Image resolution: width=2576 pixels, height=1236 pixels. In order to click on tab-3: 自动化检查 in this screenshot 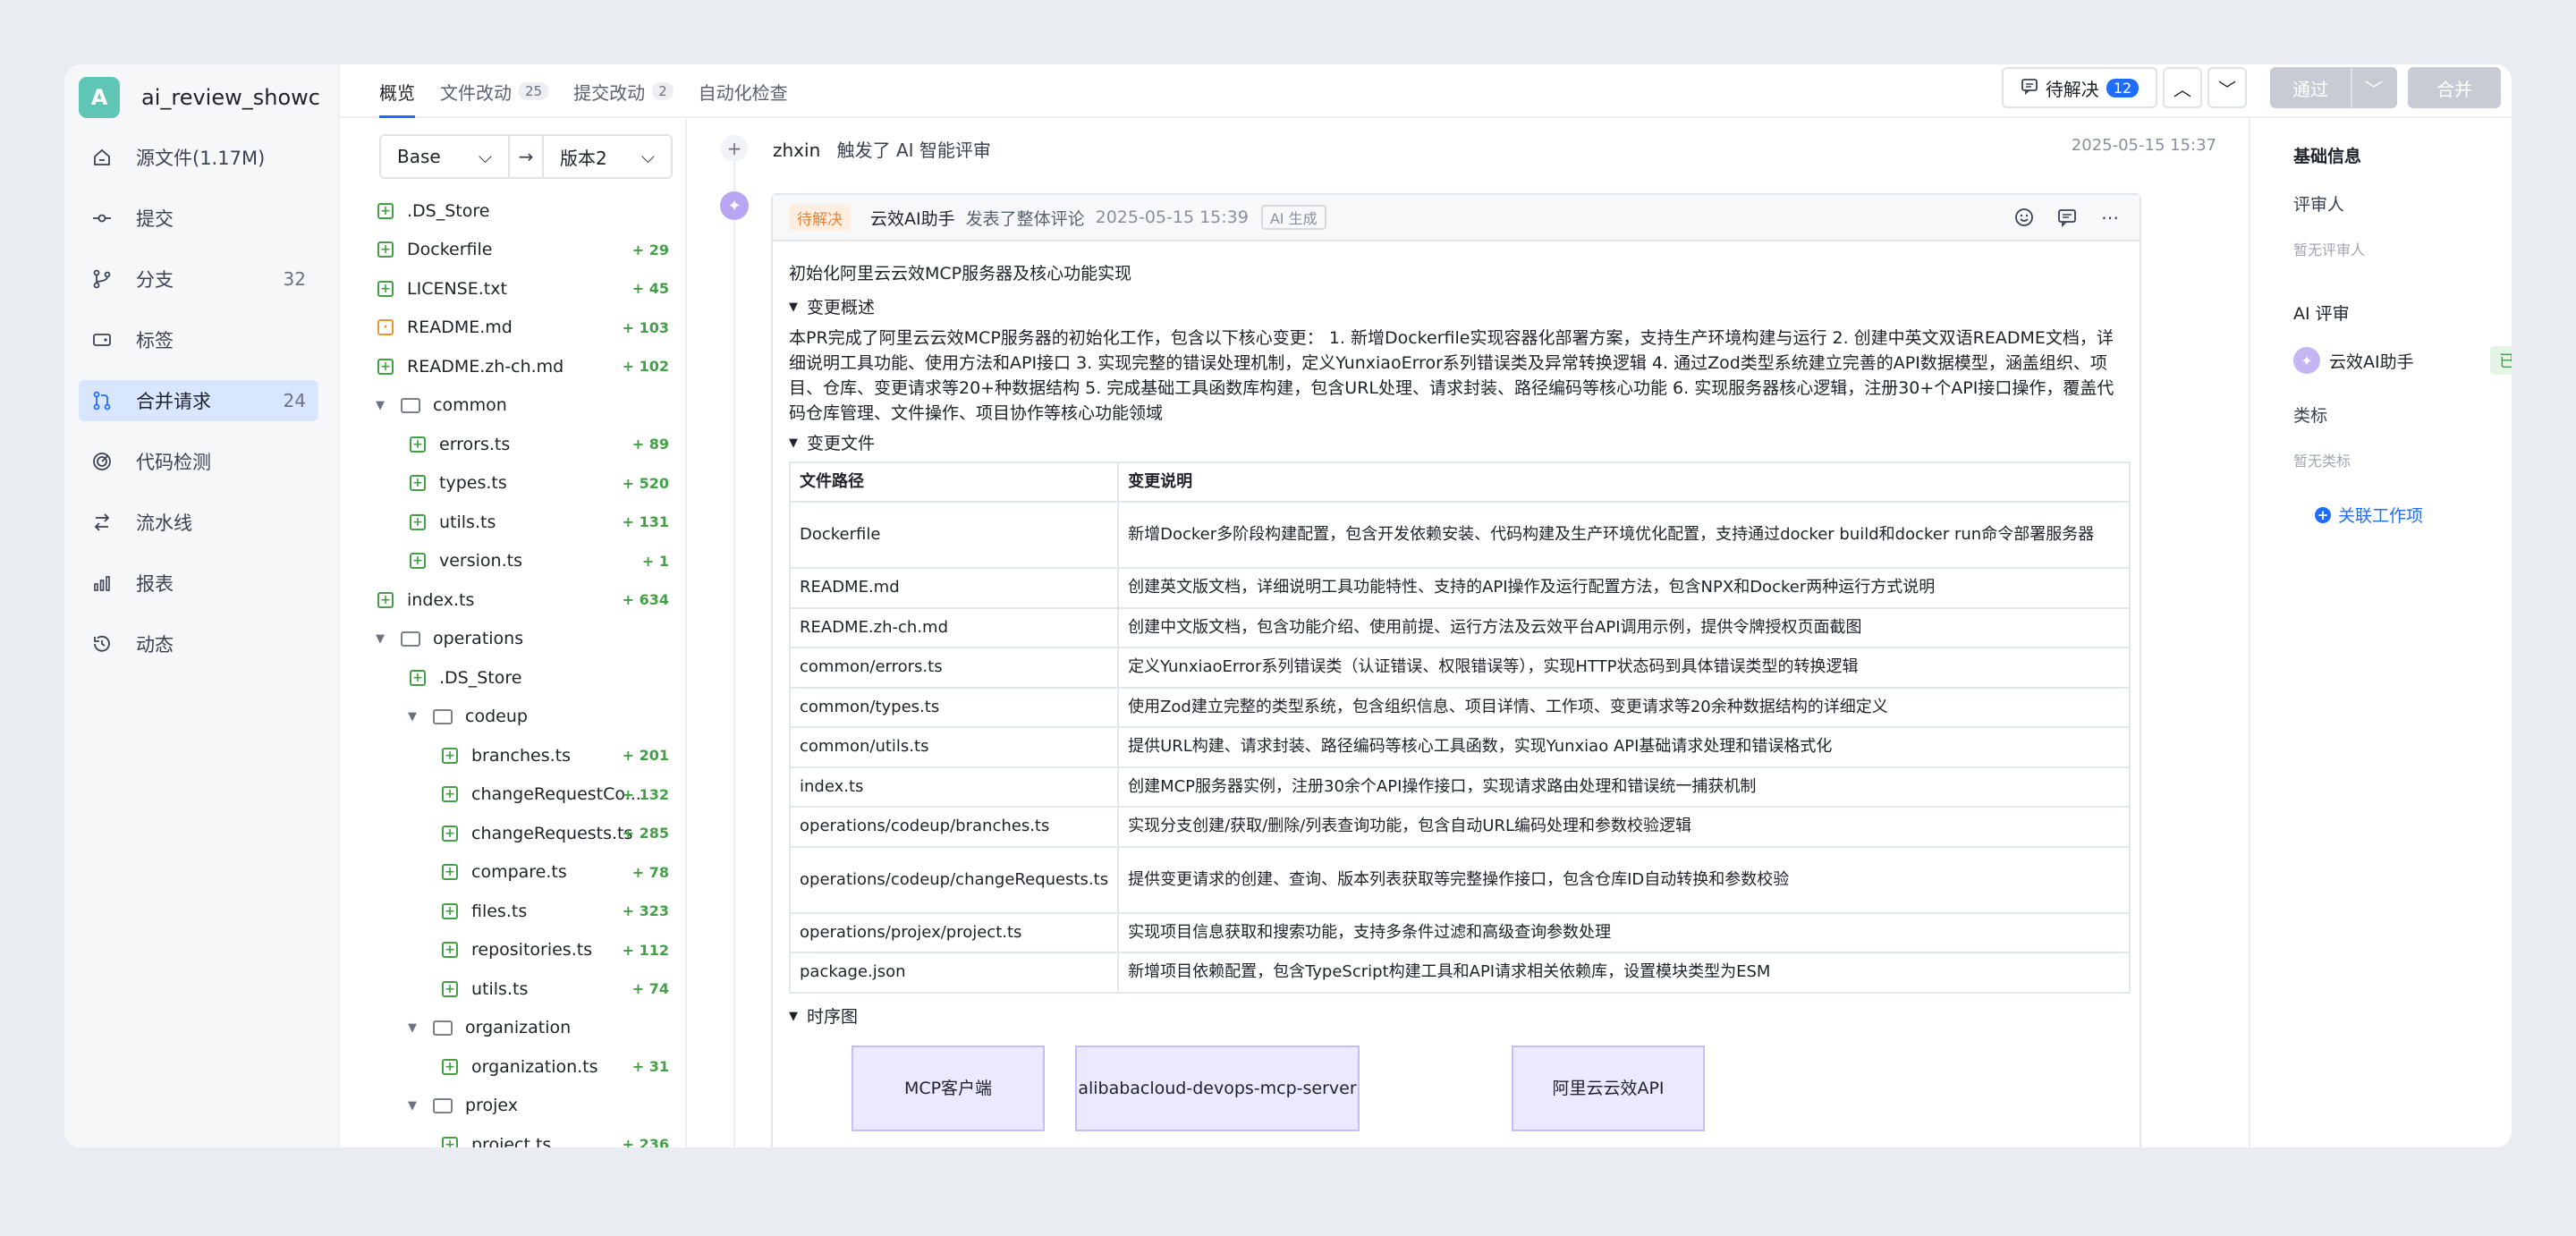, I will do `click(743, 91)`.